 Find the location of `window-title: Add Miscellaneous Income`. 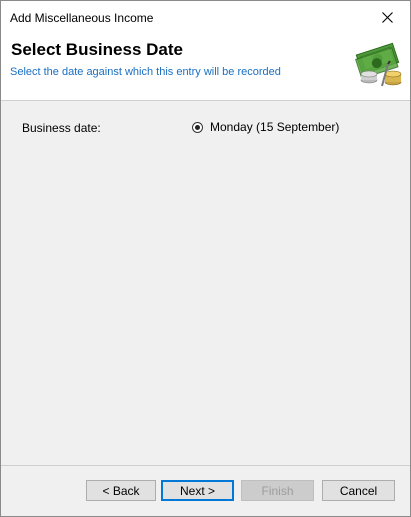

window-title: Add Miscellaneous Income is located at coordinates (82, 18).